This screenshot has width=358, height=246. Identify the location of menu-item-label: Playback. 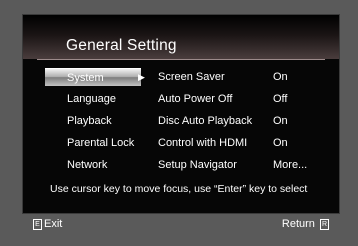
(89, 121).